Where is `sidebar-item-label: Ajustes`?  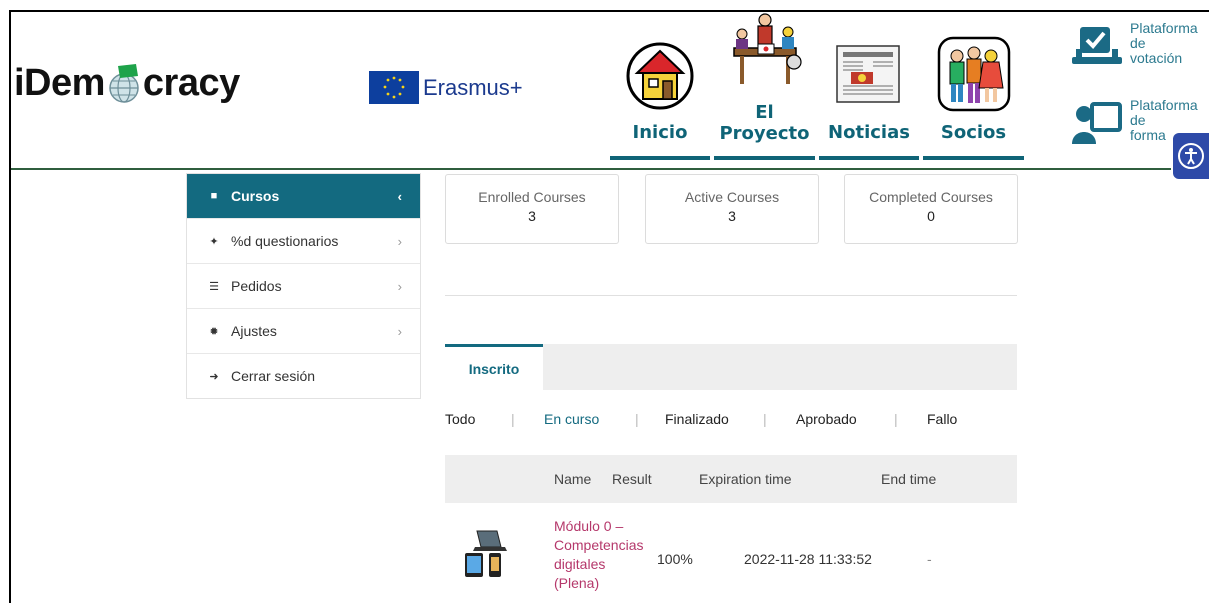
sidebar-item-label: Ajustes is located at coordinates (254, 331).